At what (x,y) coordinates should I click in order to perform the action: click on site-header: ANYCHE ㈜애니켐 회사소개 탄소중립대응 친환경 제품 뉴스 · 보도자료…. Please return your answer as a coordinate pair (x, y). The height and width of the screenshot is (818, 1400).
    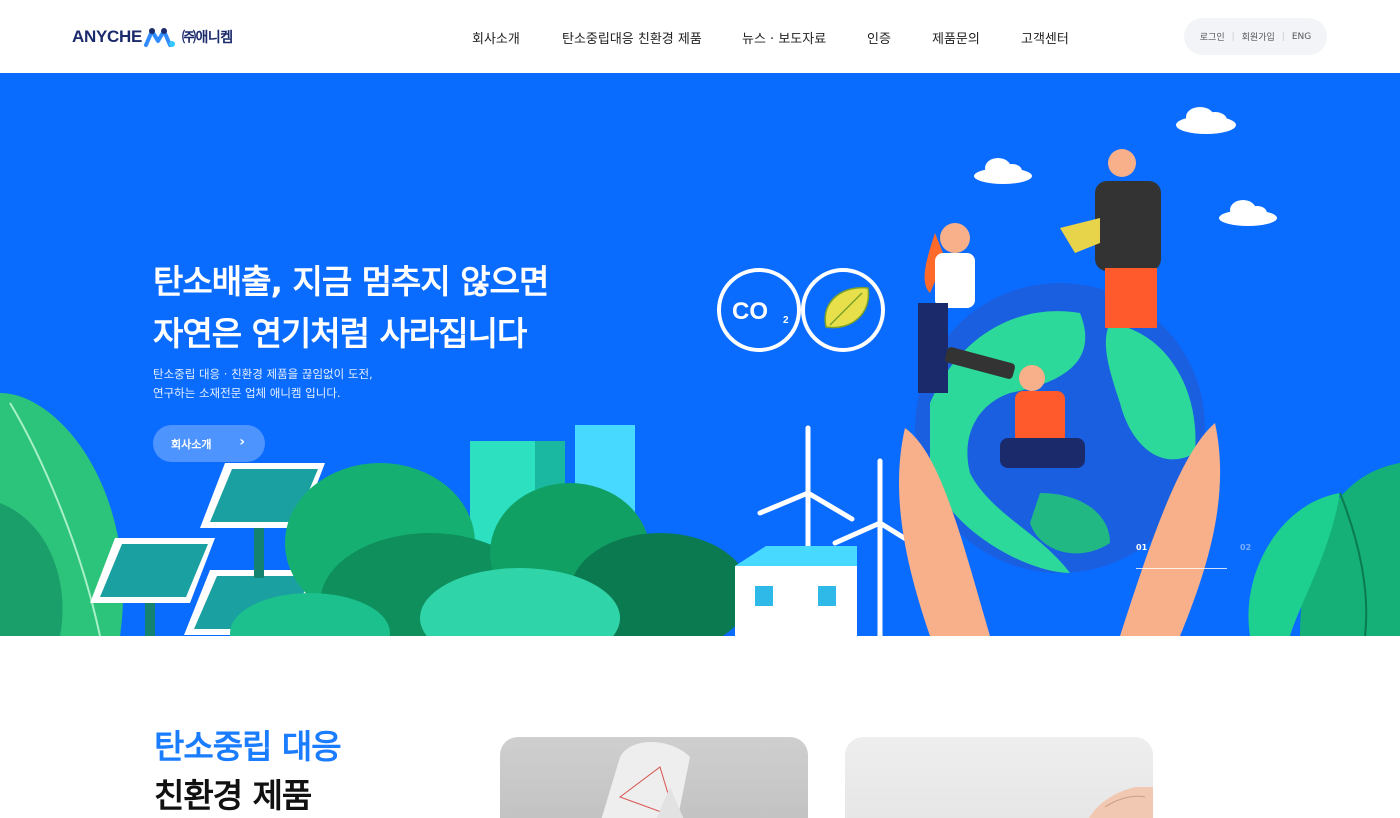
    Looking at the image, I should click on (700, 36).